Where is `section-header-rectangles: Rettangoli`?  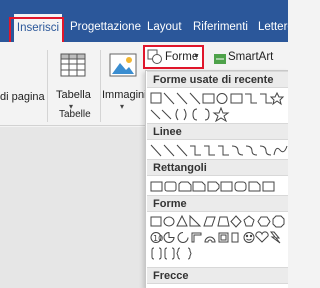
section-header-rectangles: Rettangoli is located at coordinates (217, 167).